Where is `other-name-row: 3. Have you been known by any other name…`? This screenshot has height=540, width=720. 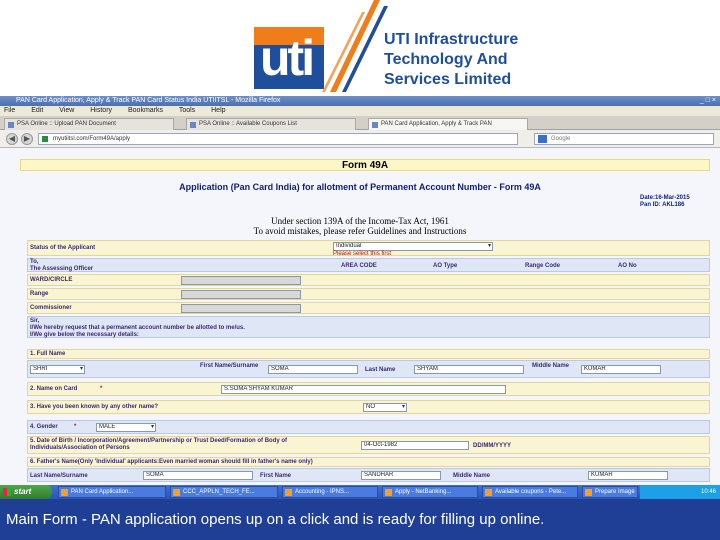 other-name-row: 3. Have you been known by any other name… is located at coordinates (368, 407).